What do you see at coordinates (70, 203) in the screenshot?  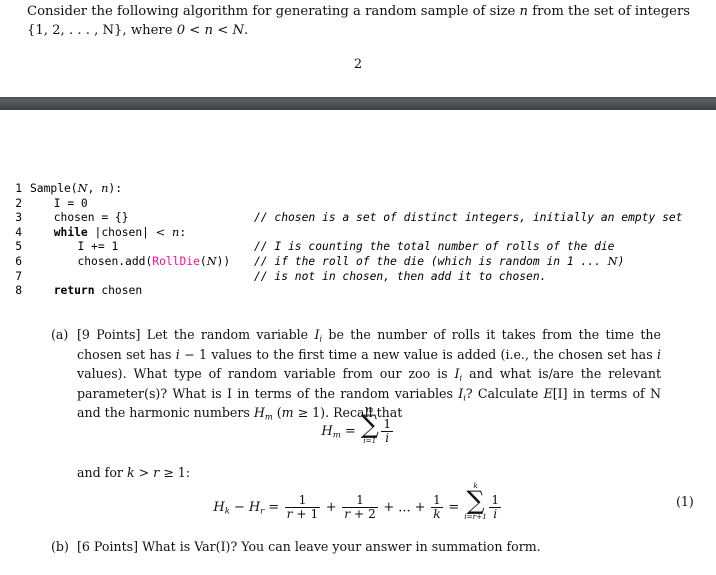 I see `code-line-text: I = 0` at bounding box center [70, 203].